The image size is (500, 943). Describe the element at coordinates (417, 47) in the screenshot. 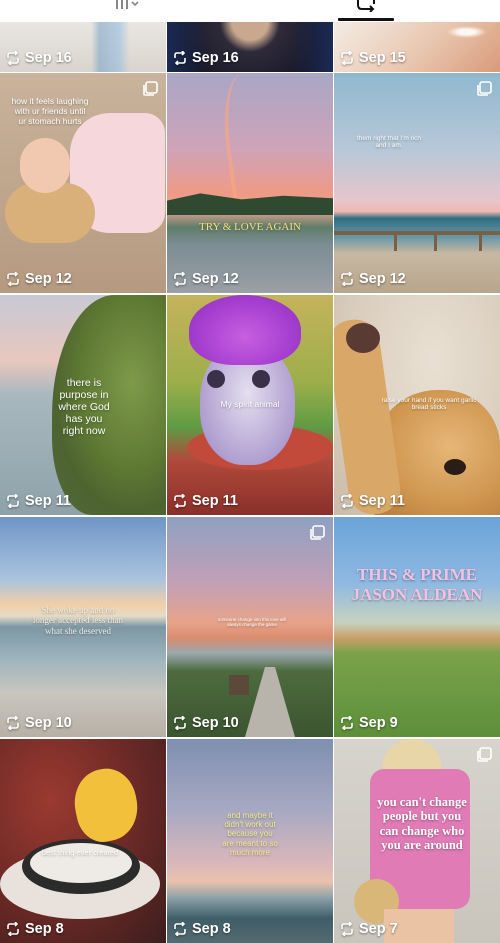

I see `post-tile: Sep 15` at that location.